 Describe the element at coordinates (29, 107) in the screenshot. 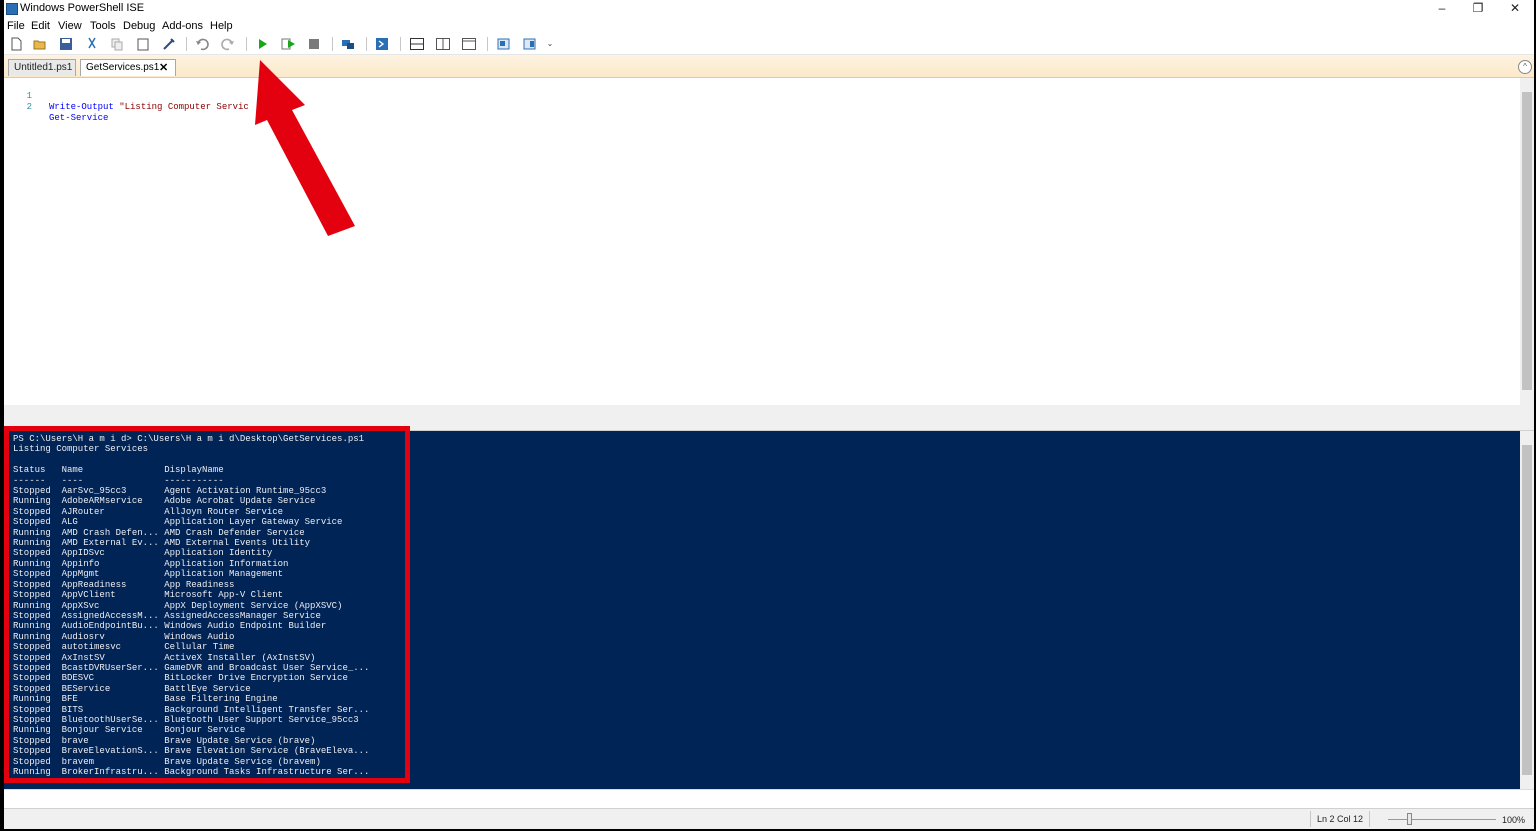

I see `line-number: 2` at that location.